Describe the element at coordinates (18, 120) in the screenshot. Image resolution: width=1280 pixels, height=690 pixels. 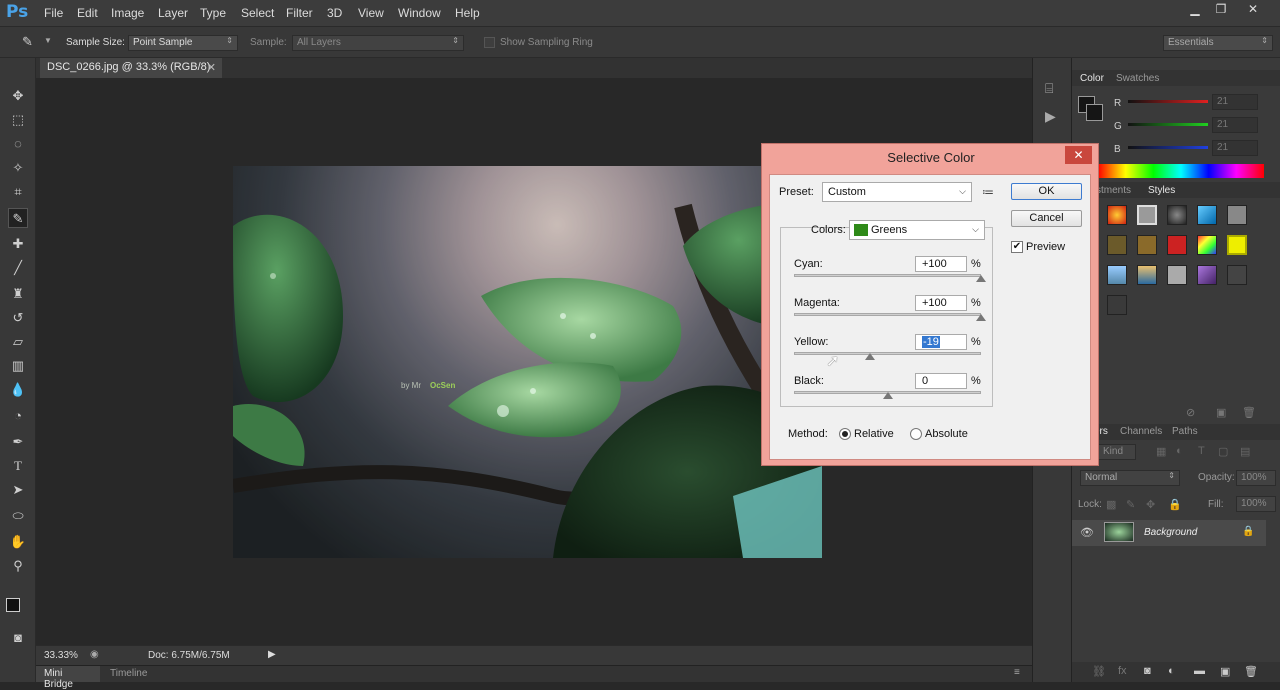
I see `marquee-tool-icon: ⬚` at that location.